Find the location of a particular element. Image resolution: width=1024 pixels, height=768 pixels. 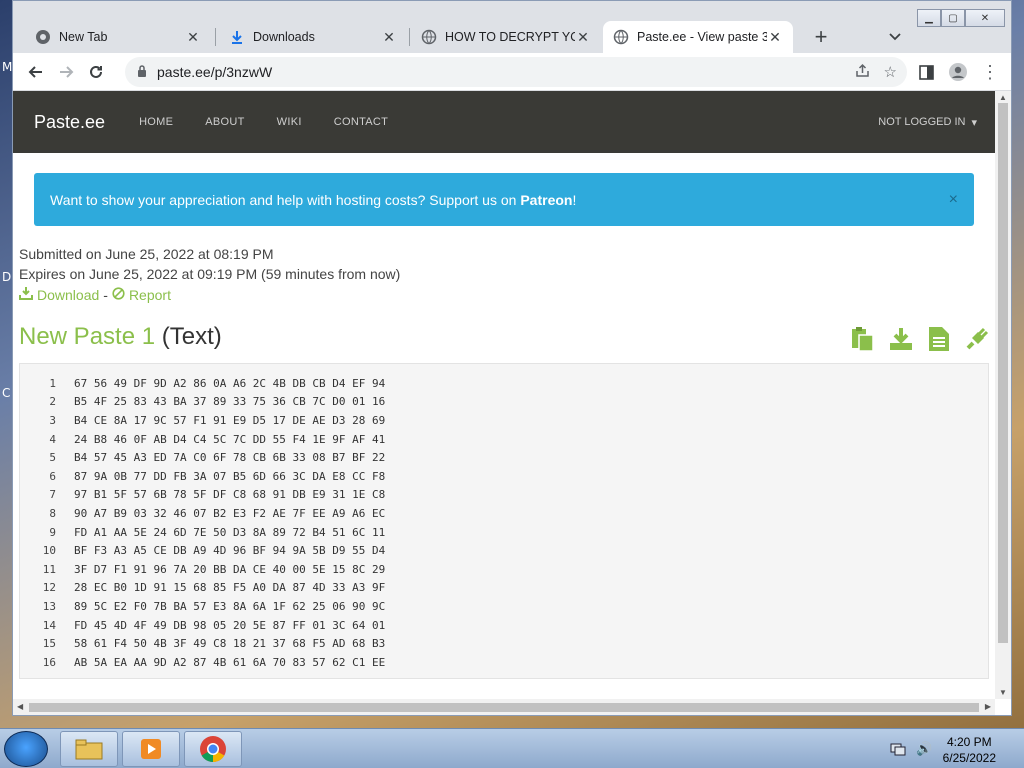

line-number: 4 is located at coordinates (52, 439).